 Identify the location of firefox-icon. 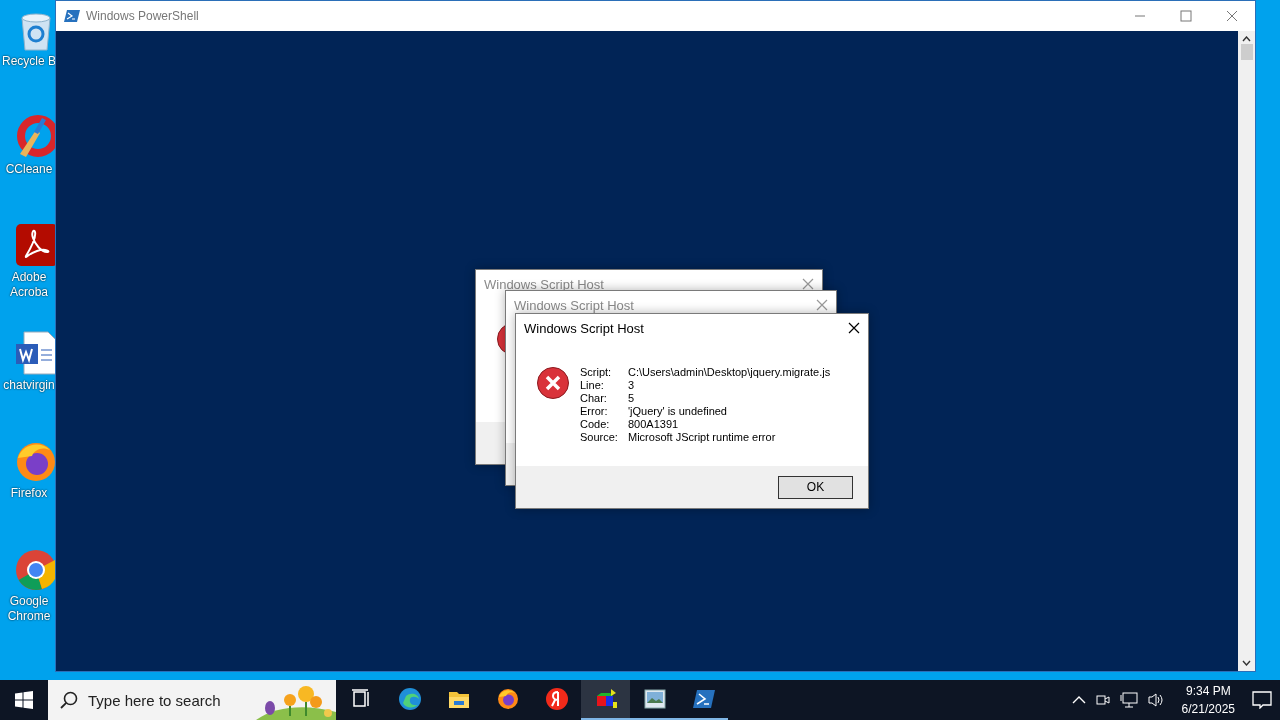
(507, 699).